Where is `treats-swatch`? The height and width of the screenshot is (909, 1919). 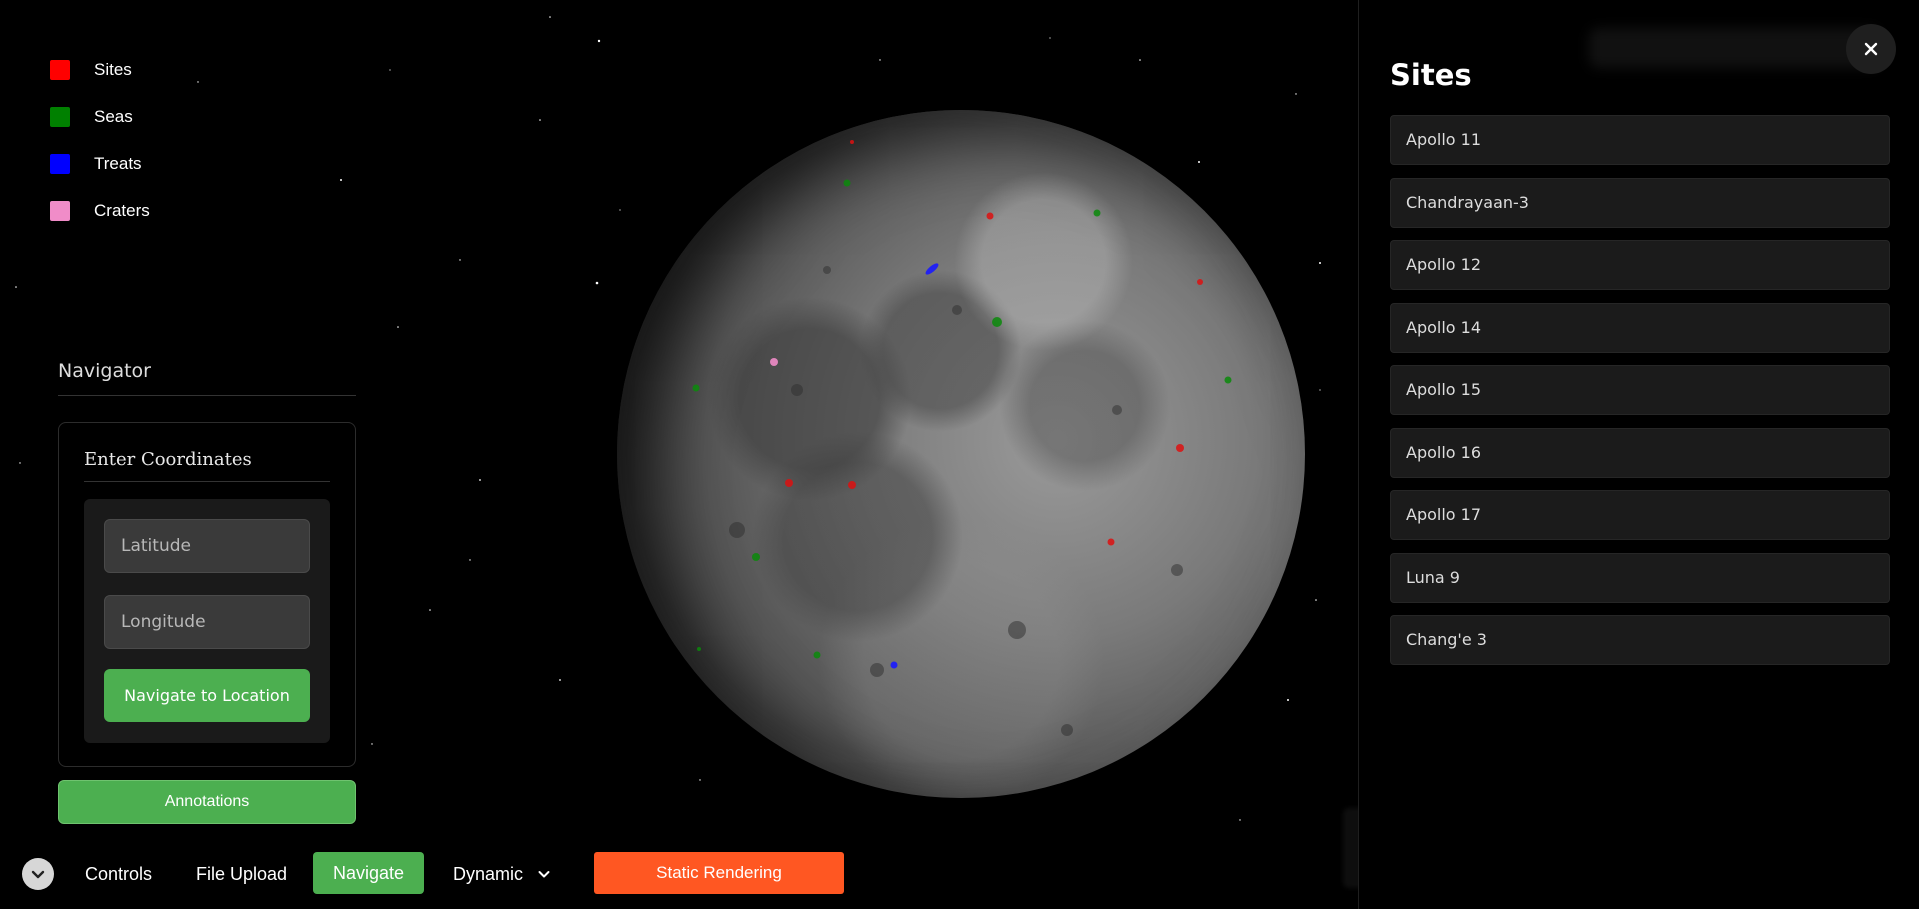 treats-swatch is located at coordinates (60, 163).